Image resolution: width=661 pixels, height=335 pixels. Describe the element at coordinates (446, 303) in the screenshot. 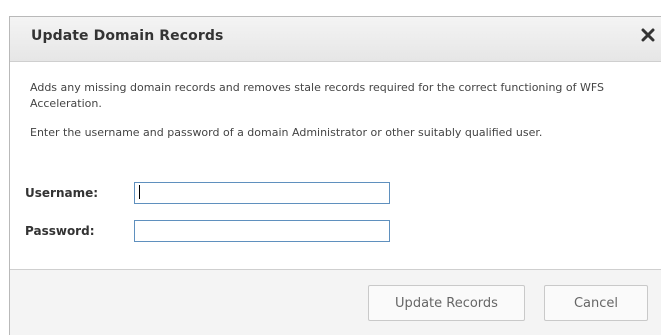

I see `update-records-button: Update Records` at that location.